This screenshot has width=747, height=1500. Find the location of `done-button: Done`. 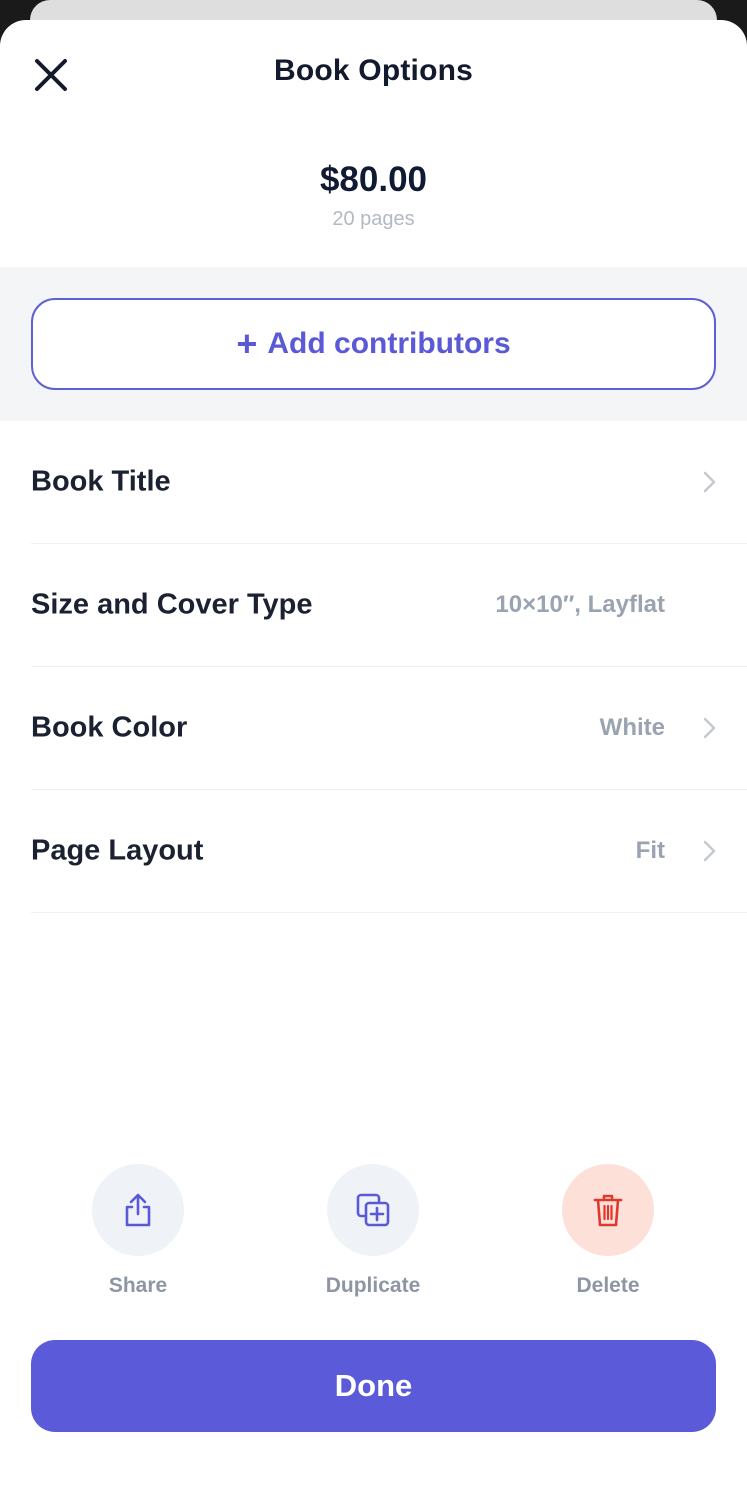

done-button: Done is located at coordinates (373, 1386).